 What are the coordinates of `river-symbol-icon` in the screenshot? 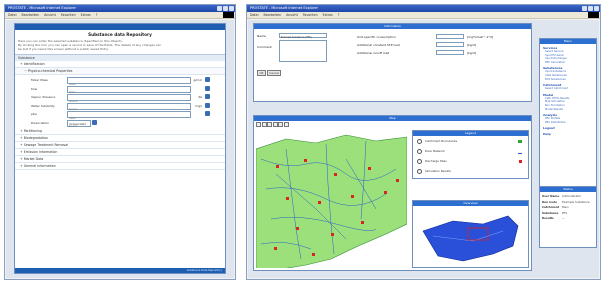 It's located at (520, 152).